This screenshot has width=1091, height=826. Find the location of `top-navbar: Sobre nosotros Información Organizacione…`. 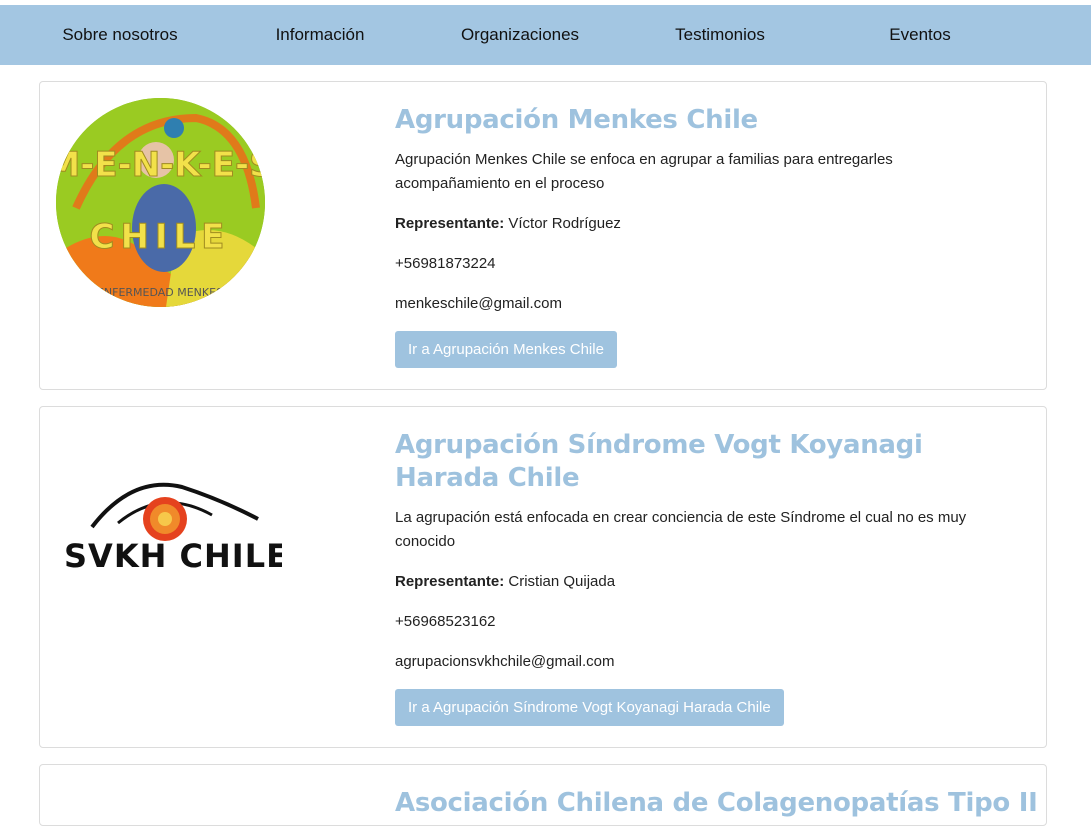

top-navbar: Sobre nosotros Información Organizacione… is located at coordinates (545, 35).